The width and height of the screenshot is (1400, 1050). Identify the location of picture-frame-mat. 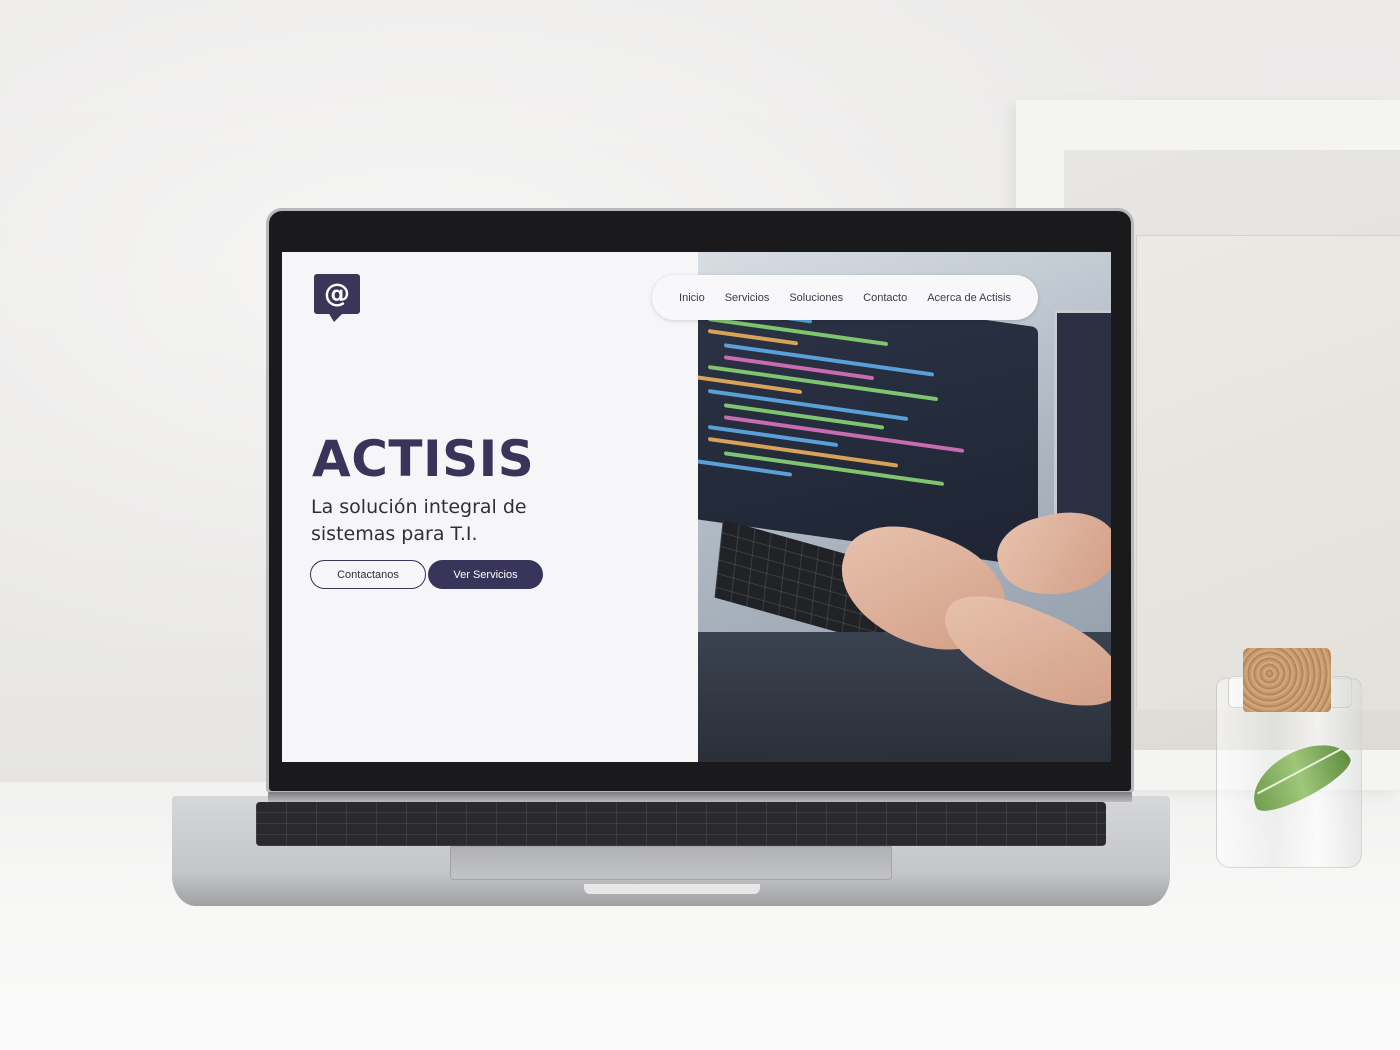
(1268, 472).